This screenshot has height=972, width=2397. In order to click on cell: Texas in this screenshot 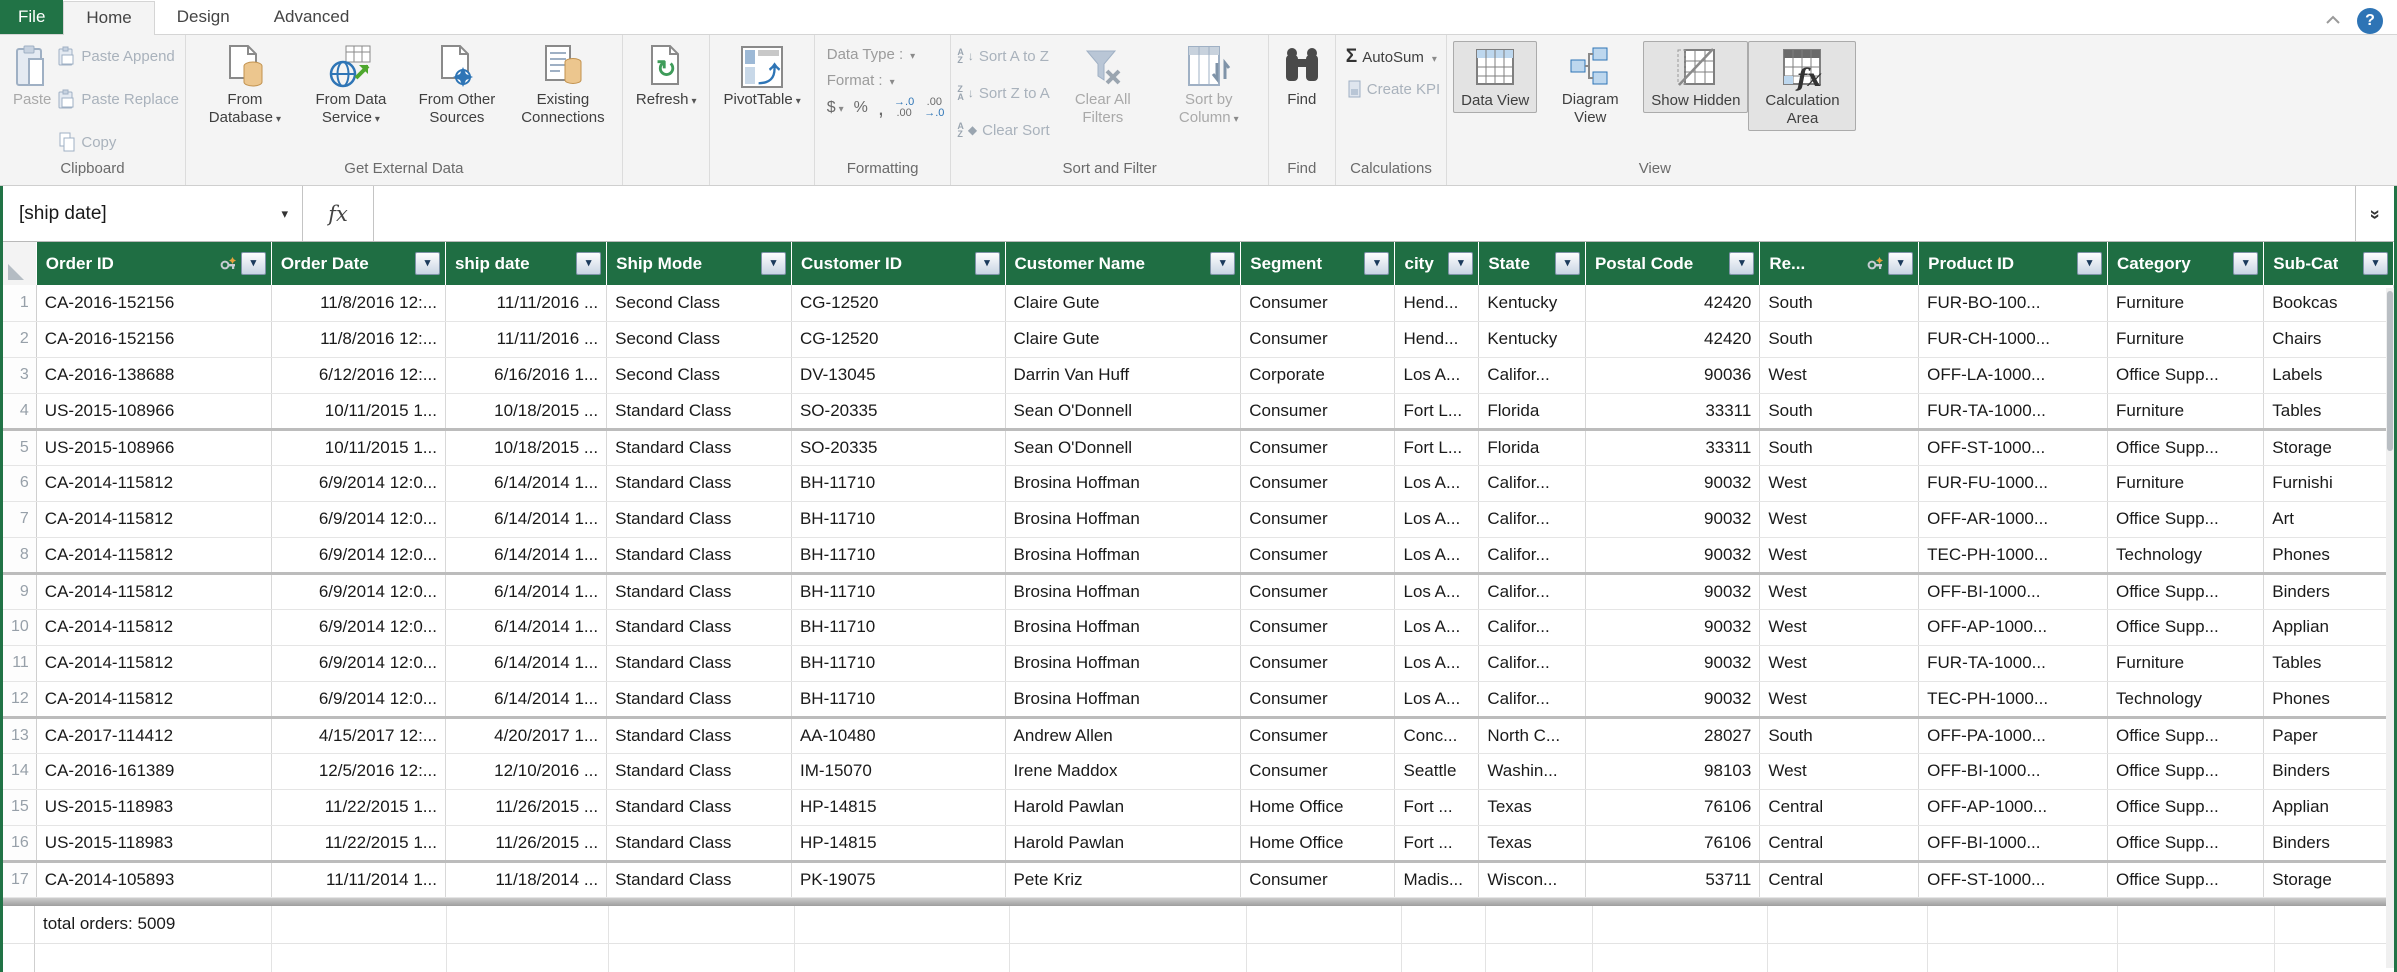, I will do `click(1532, 843)`.